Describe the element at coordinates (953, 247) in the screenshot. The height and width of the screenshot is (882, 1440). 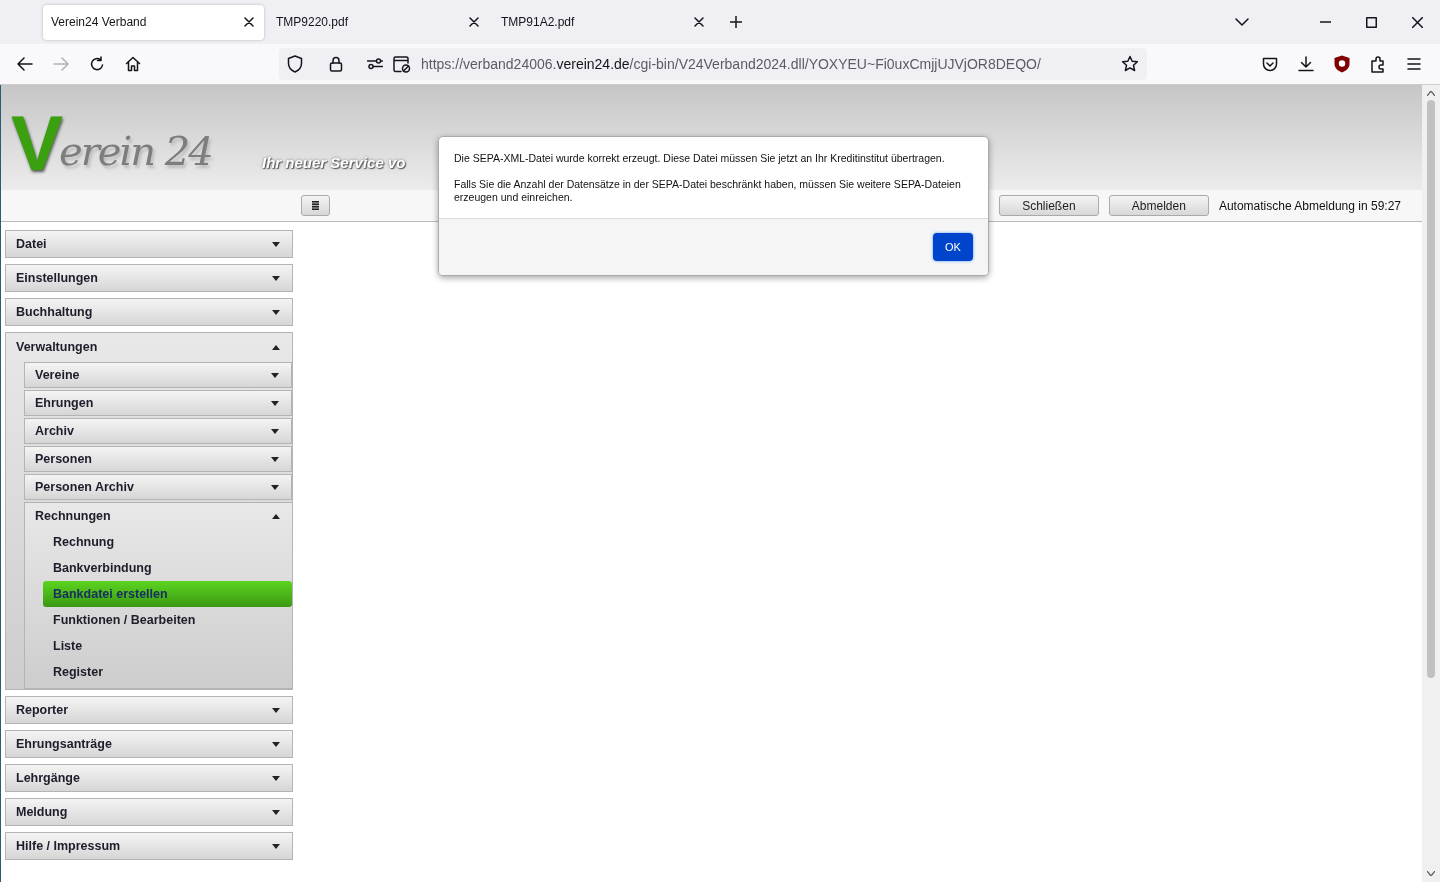
I see `ok-button: OK` at that location.